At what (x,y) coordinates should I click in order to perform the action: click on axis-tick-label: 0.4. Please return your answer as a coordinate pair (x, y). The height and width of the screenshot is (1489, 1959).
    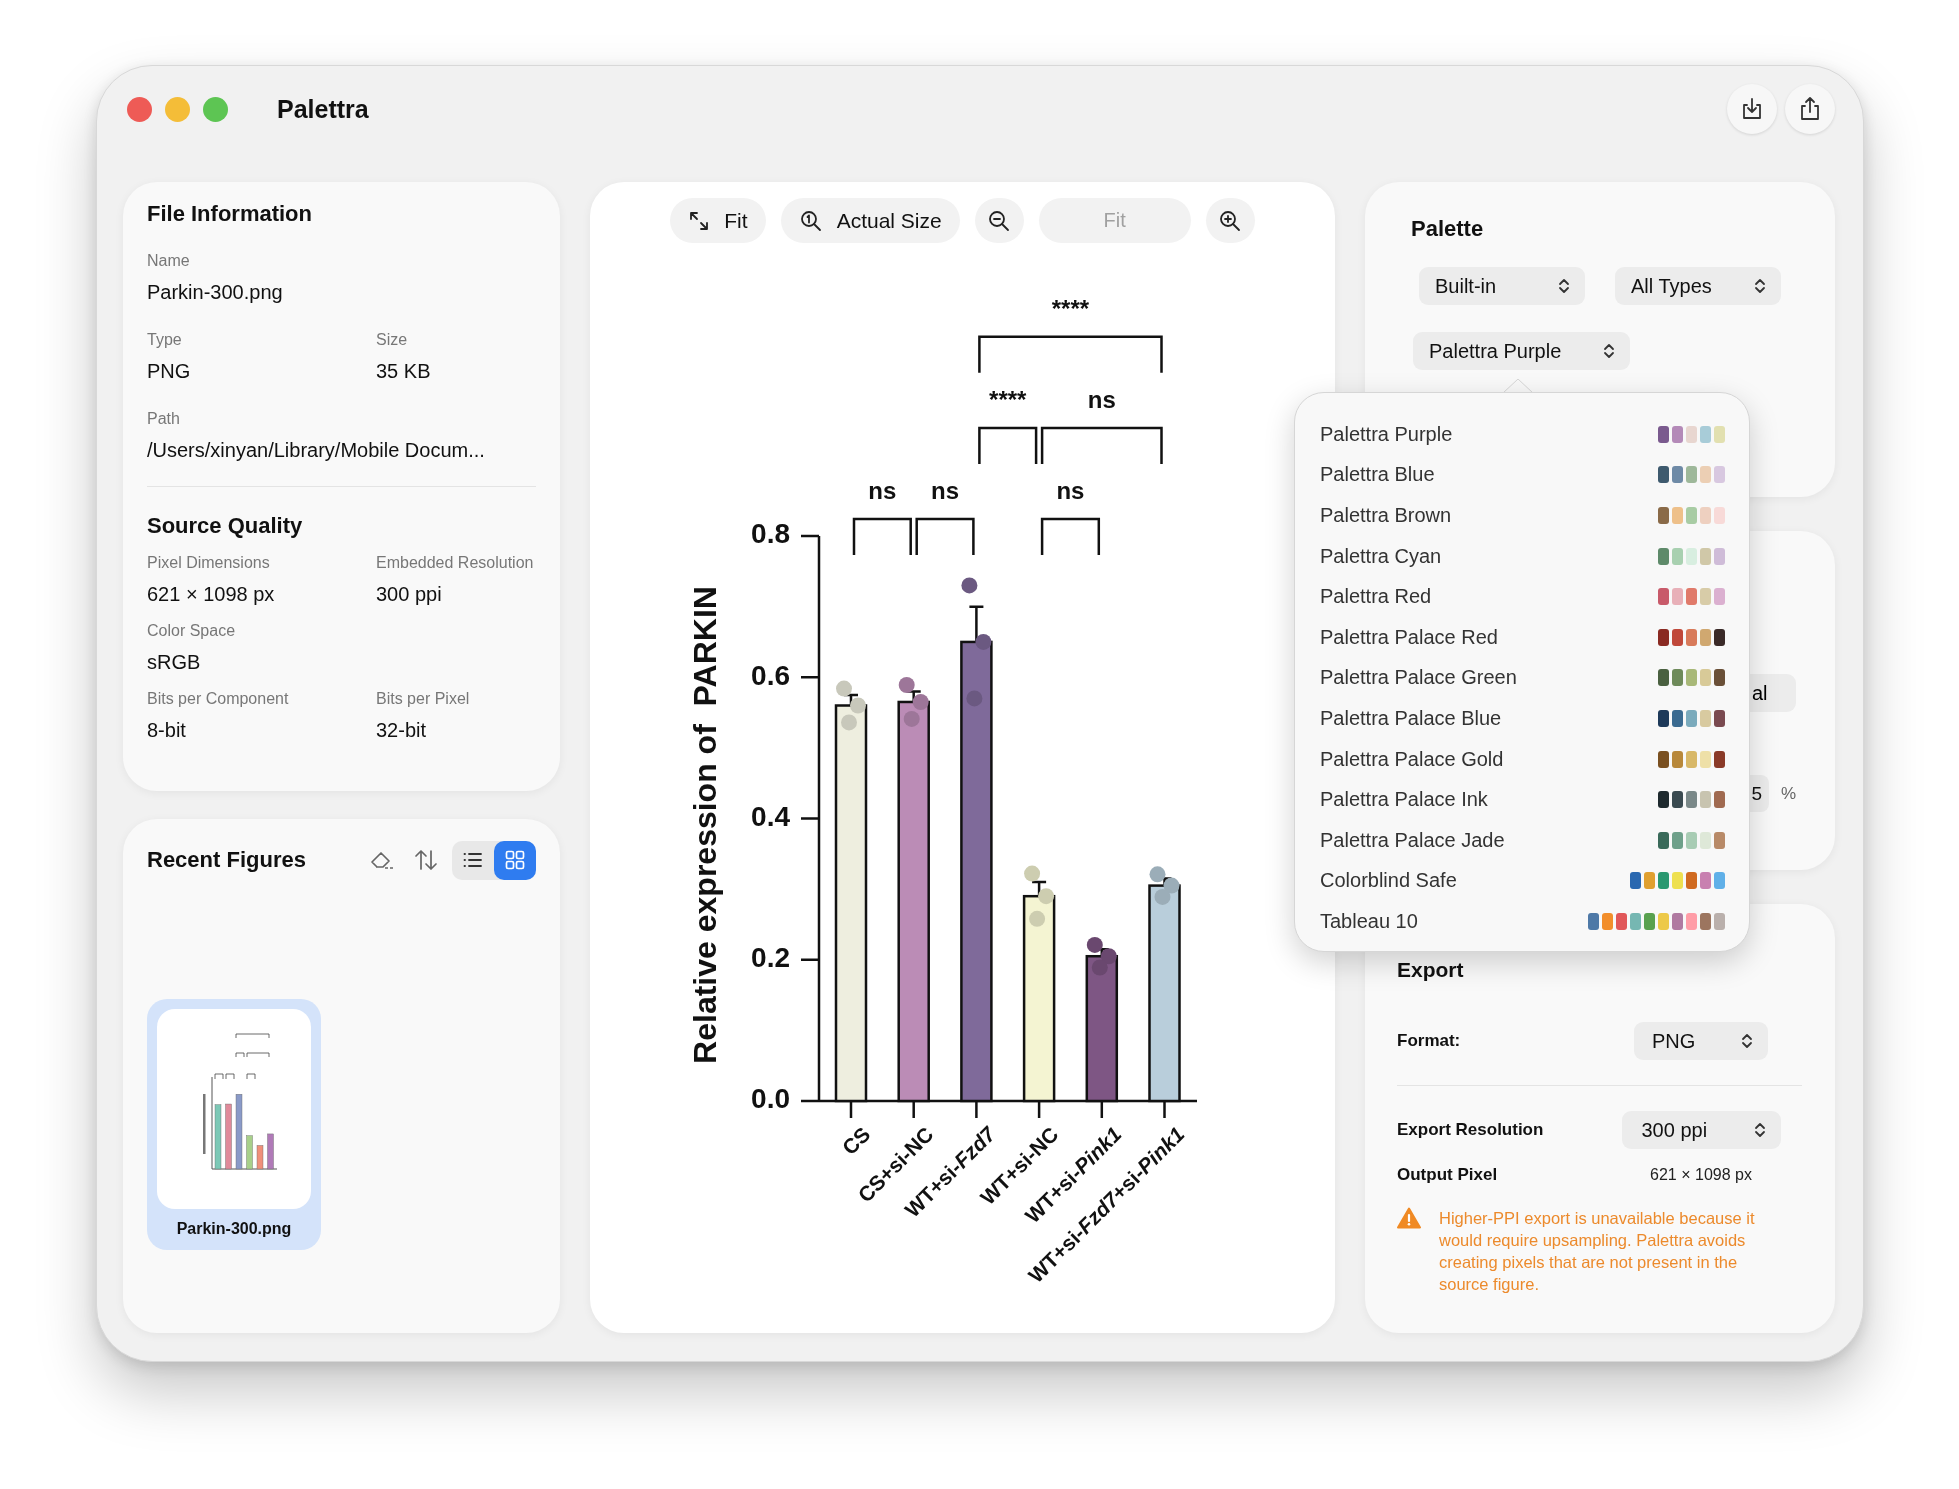
    Looking at the image, I should click on (770, 816).